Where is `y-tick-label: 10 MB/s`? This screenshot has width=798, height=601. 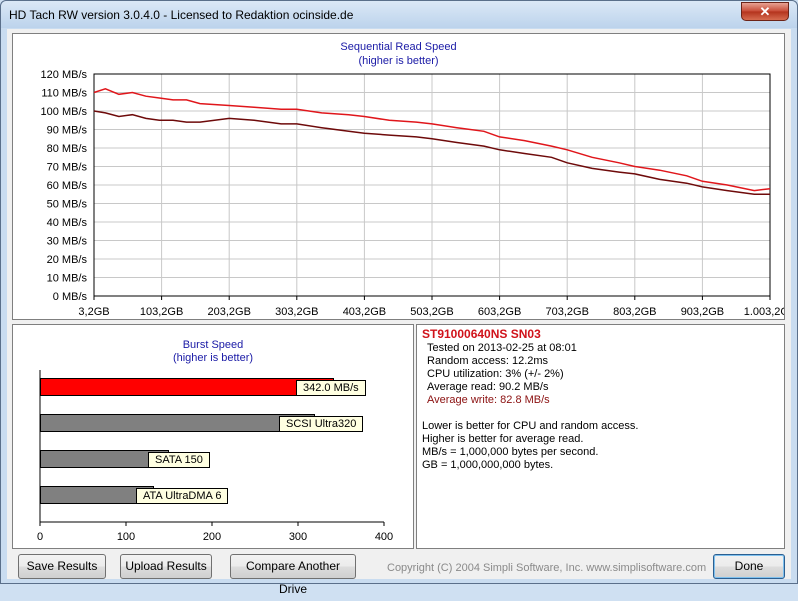 y-tick-label: 10 MB/s is located at coordinates (67, 279).